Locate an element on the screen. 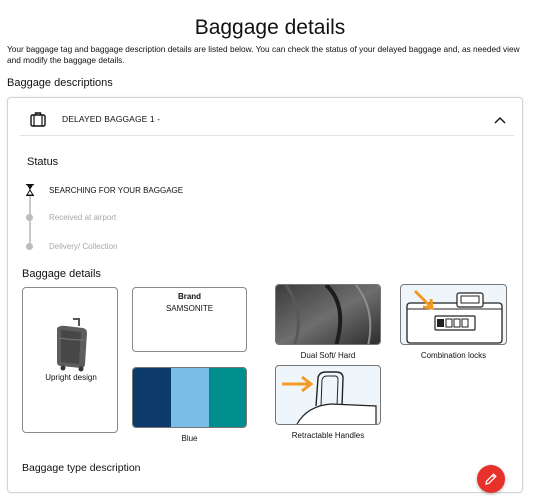 The height and width of the screenshot is (500, 540). locks-caption: Combination locks is located at coordinates (453, 355).